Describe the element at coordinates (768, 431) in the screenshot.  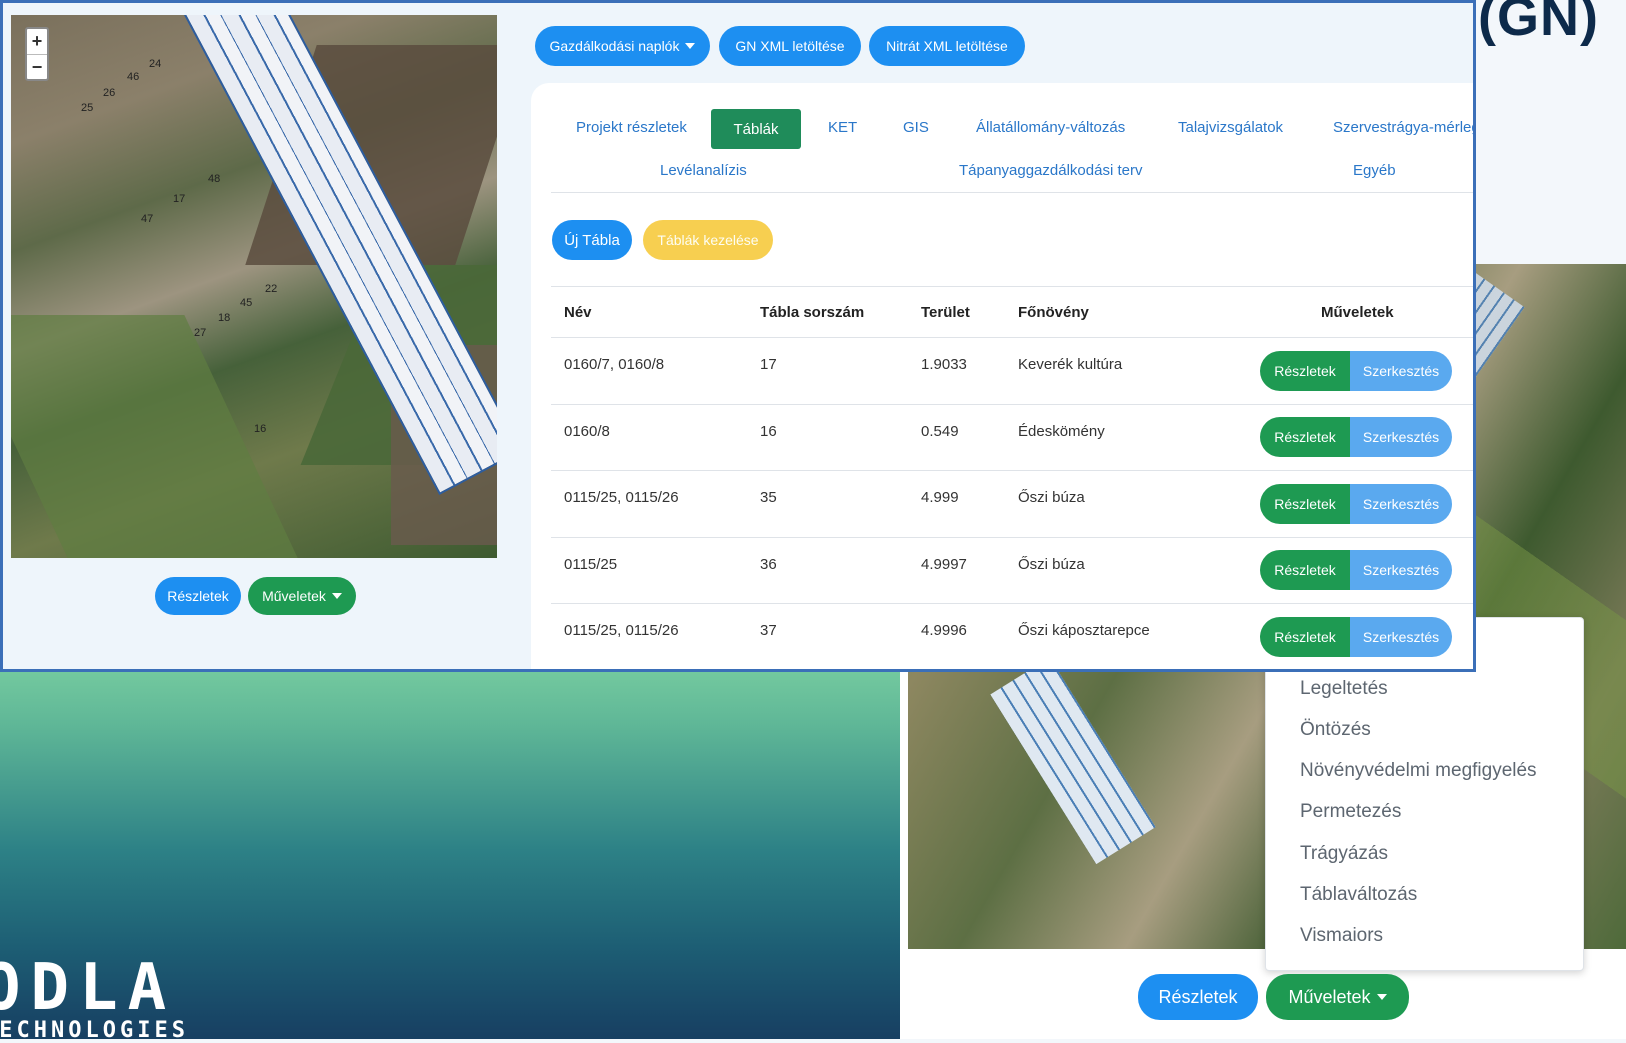
I see `cell-number: 16` at that location.